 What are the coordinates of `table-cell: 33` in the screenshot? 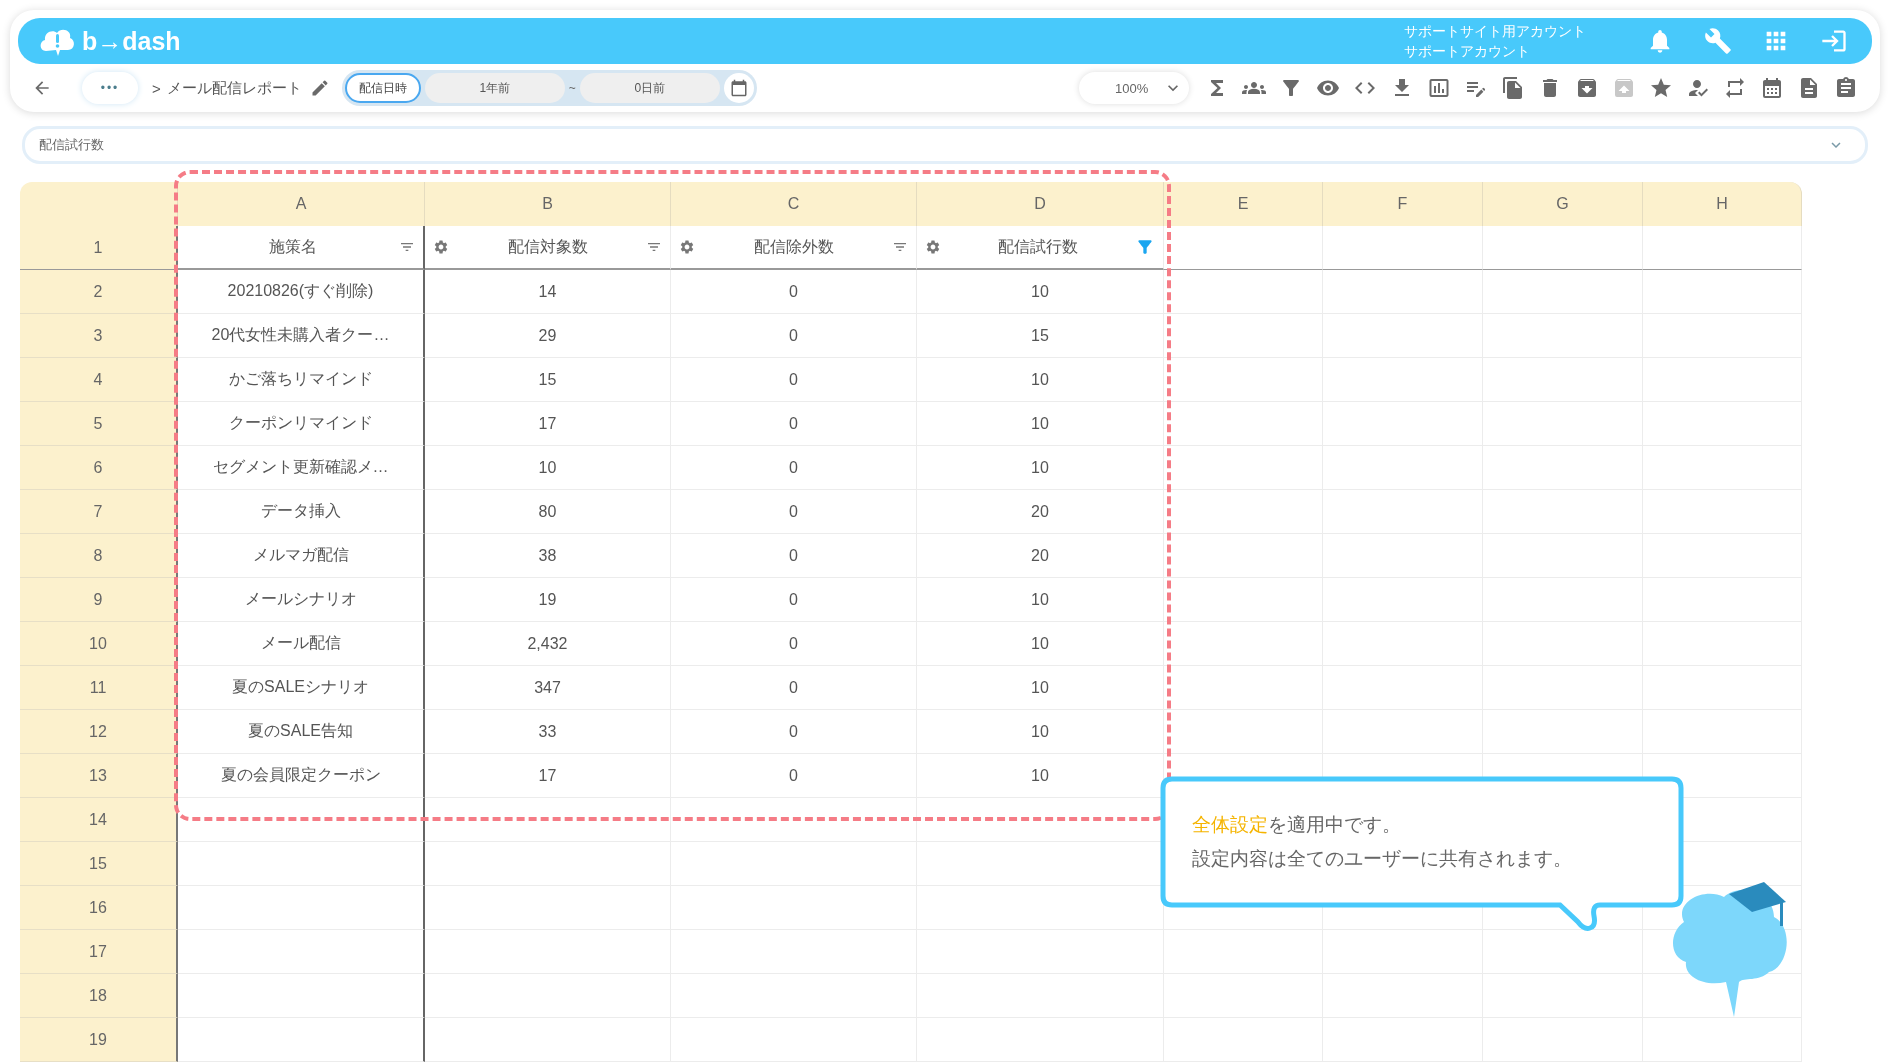 It's located at (548, 732).